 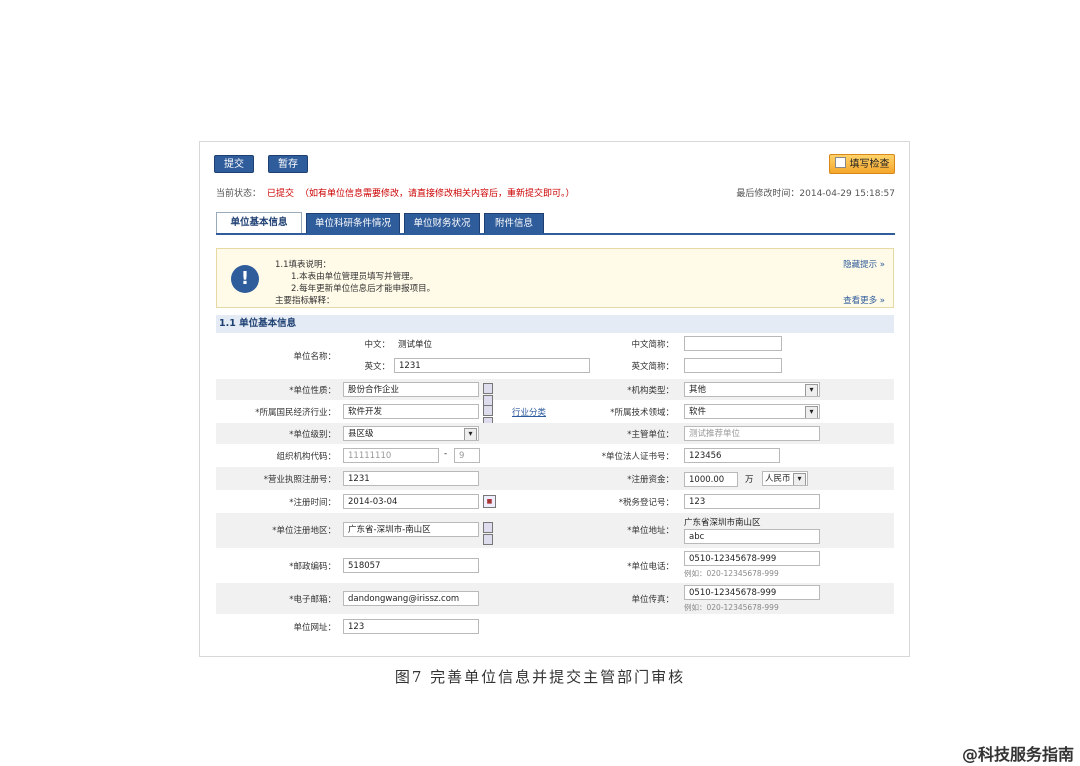 What do you see at coordinates (411, 478) in the screenshot?
I see `license-input: 1231` at bounding box center [411, 478].